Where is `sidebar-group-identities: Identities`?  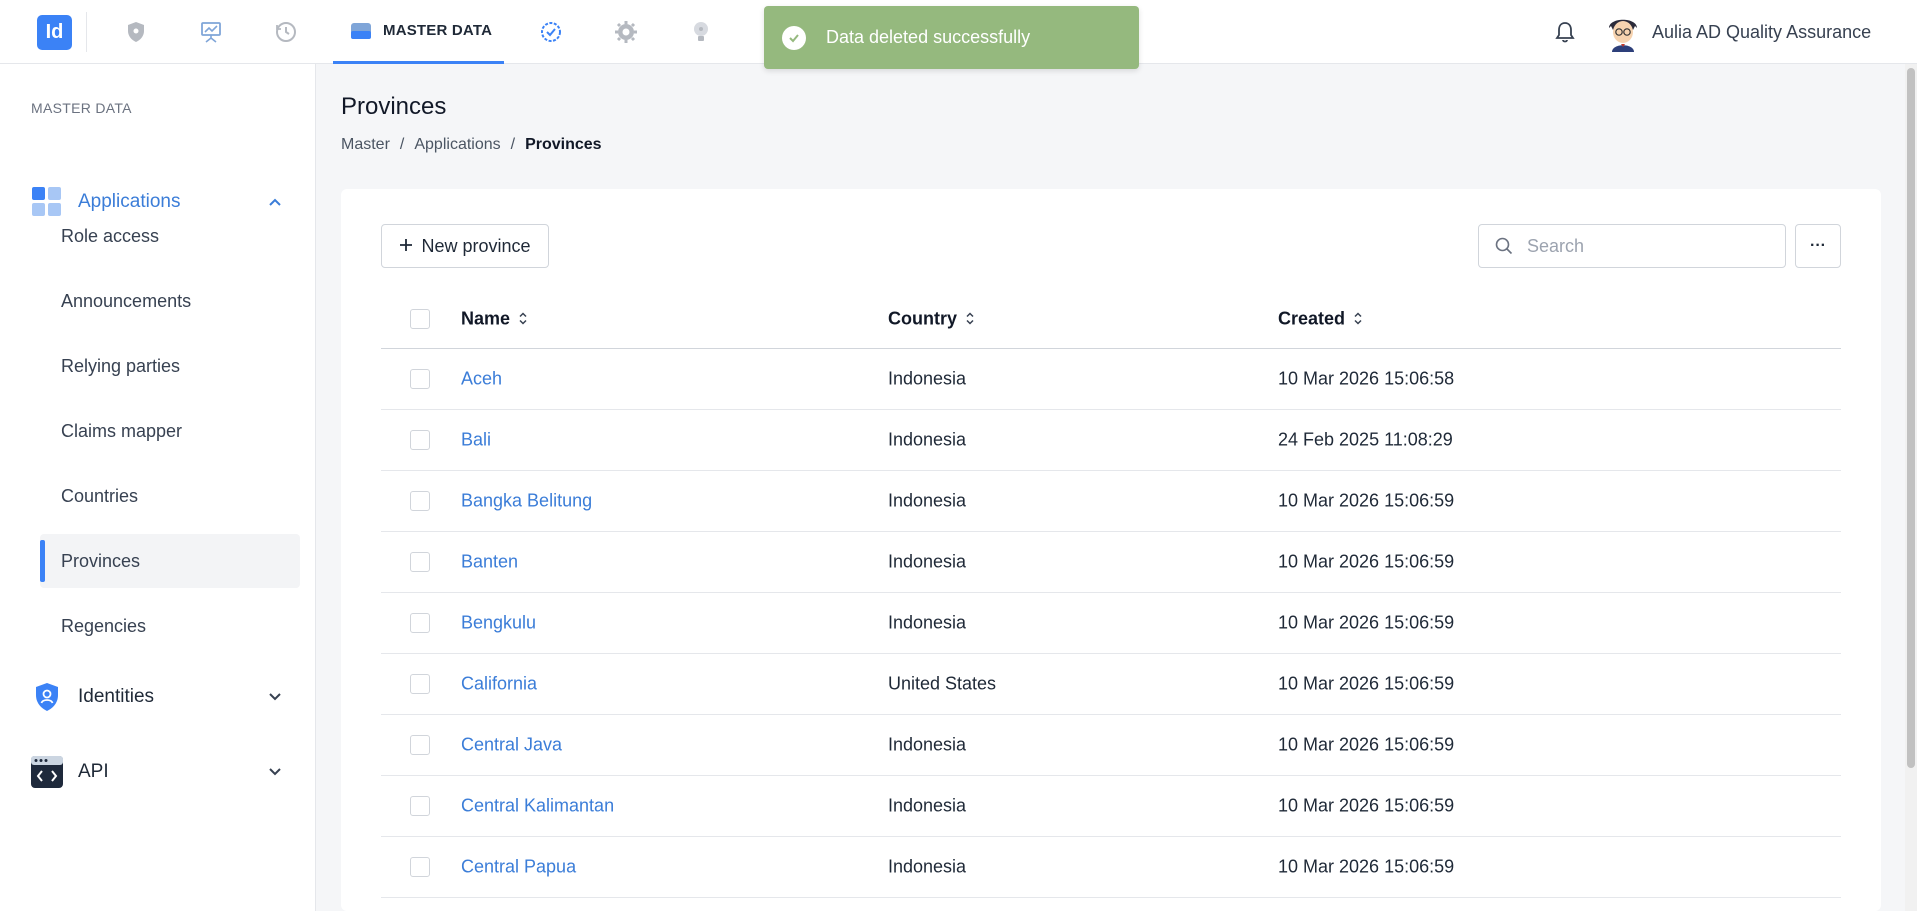
sidebar-group-identities: Identities is located at coordinates (158, 697).